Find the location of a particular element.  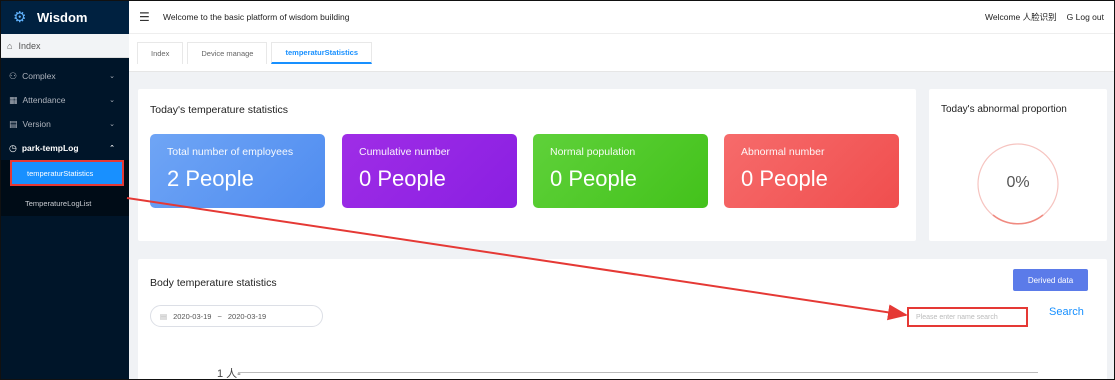

tab-device-manage: Device manage is located at coordinates (227, 52).